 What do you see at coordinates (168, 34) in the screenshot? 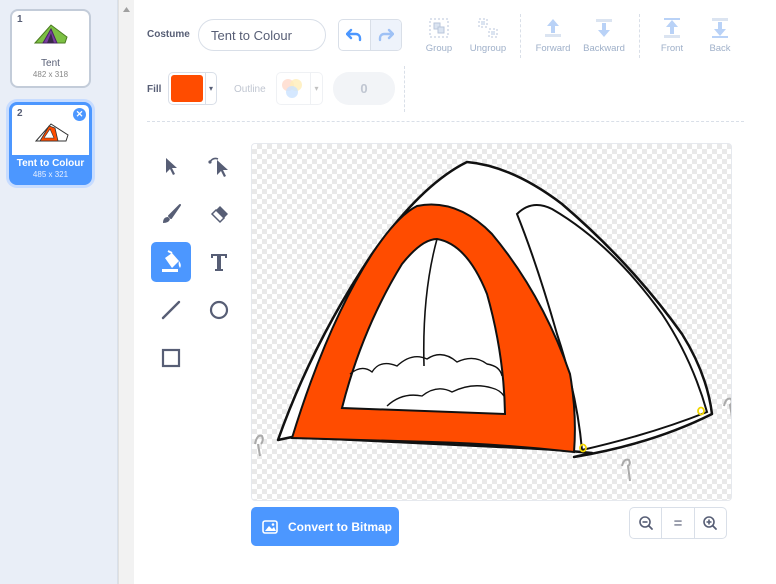
I see `costume-label: Costume` at bounding box center [168, 34].